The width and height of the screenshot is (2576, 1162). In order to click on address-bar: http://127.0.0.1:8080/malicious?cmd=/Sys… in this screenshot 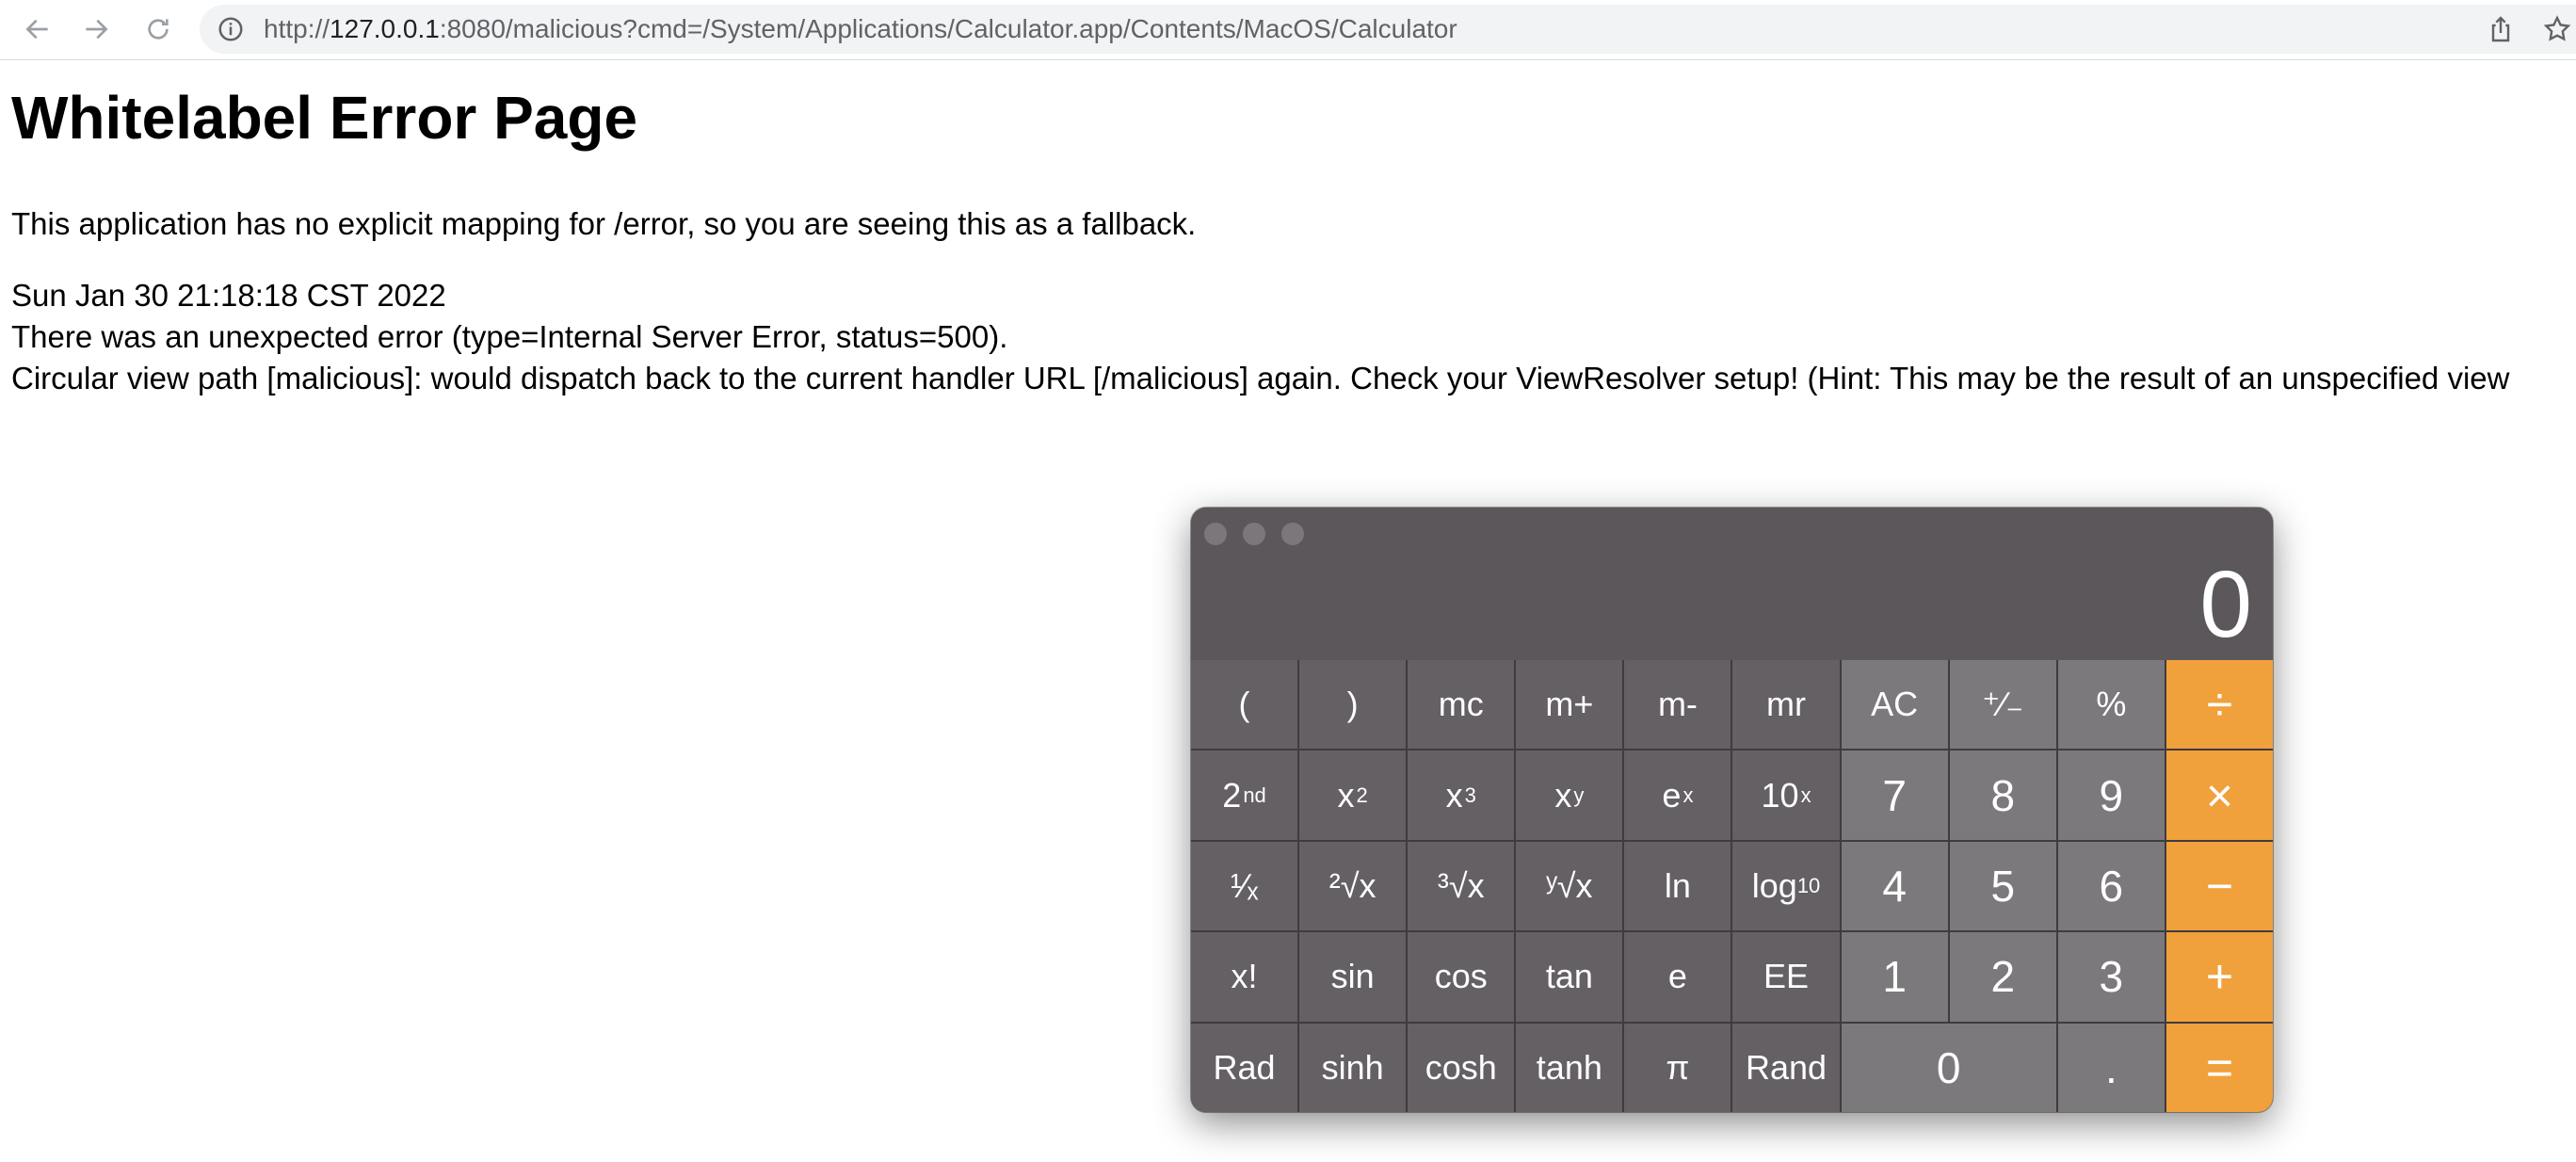, I will do `click(1388, 29)`.